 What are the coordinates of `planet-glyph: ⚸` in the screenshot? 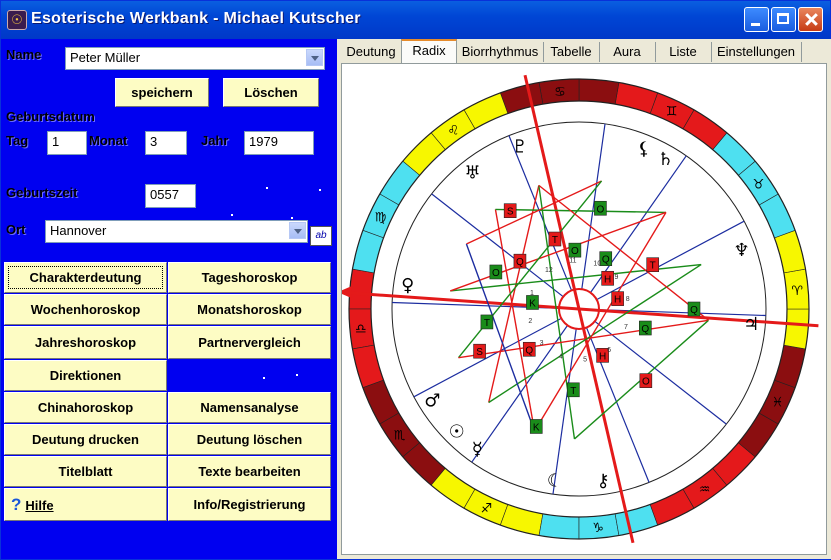 It's located at (643, 149).